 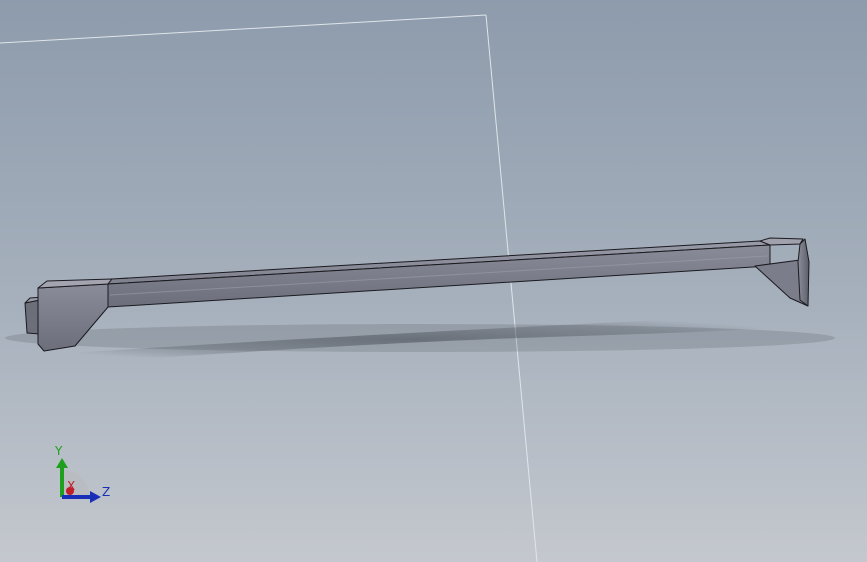 What do you see at coordinates (71, 486) in the screenshot?
I see `x-axis-label: X` at bounding box center [71, 486].